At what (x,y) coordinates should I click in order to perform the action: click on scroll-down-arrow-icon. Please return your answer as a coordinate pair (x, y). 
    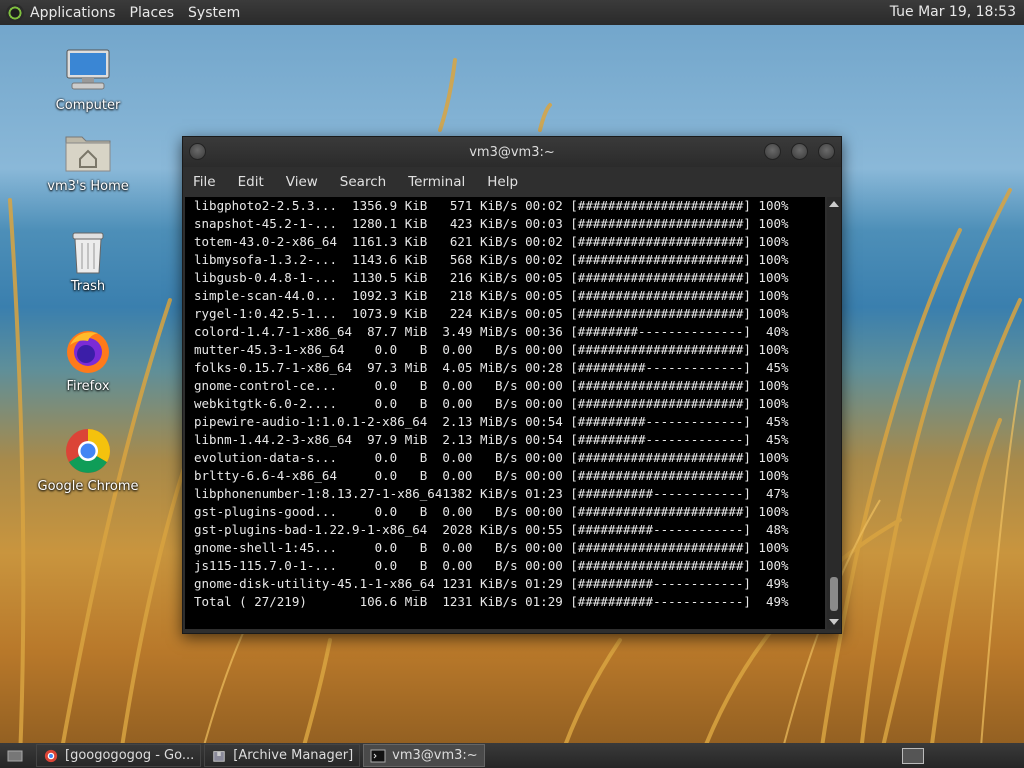
    Looking at the image, I should click on (834, 622).